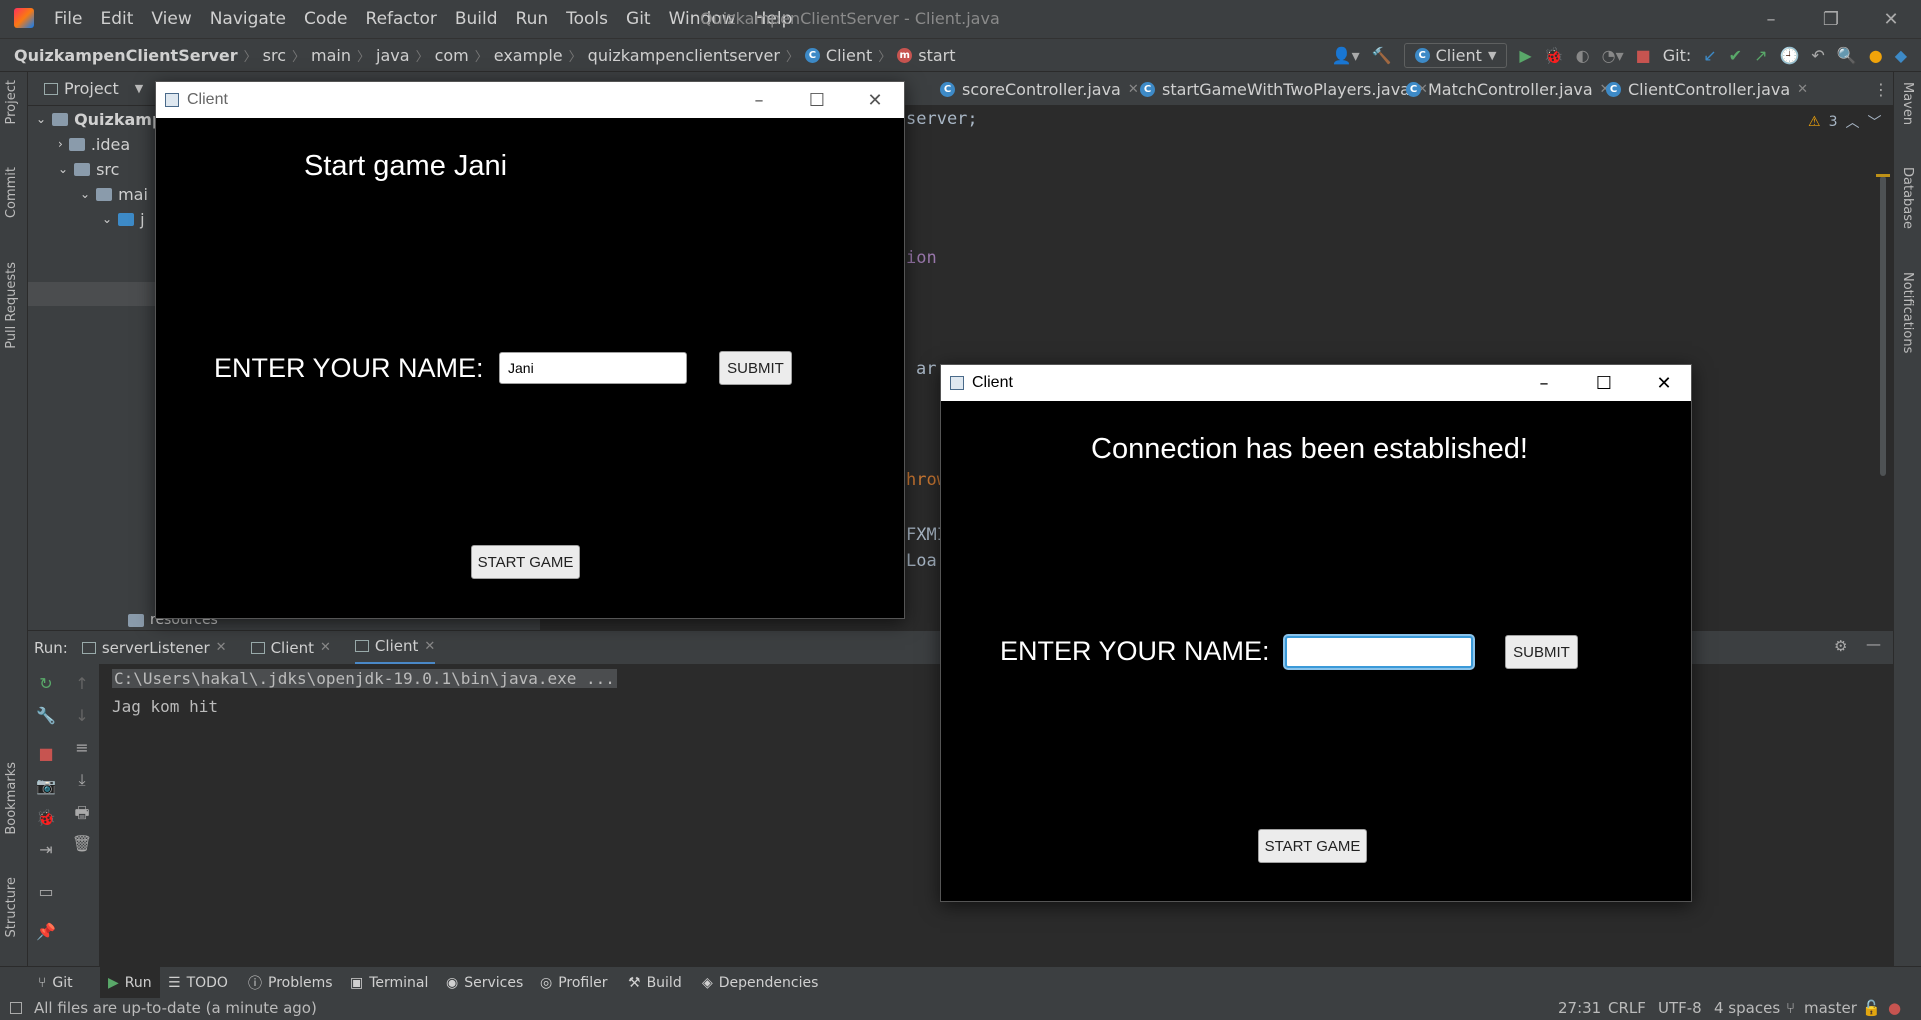 The image size is (1921, 1020). What do you see at coordinates (114, 194) in the screenshot?
I see `tree-item-main: ⌄ mai` at bounding box center [114, 194].